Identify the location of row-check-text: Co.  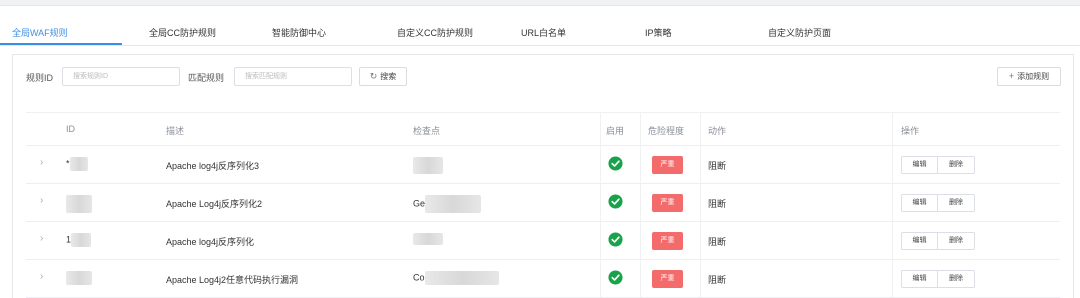
(419, 277).